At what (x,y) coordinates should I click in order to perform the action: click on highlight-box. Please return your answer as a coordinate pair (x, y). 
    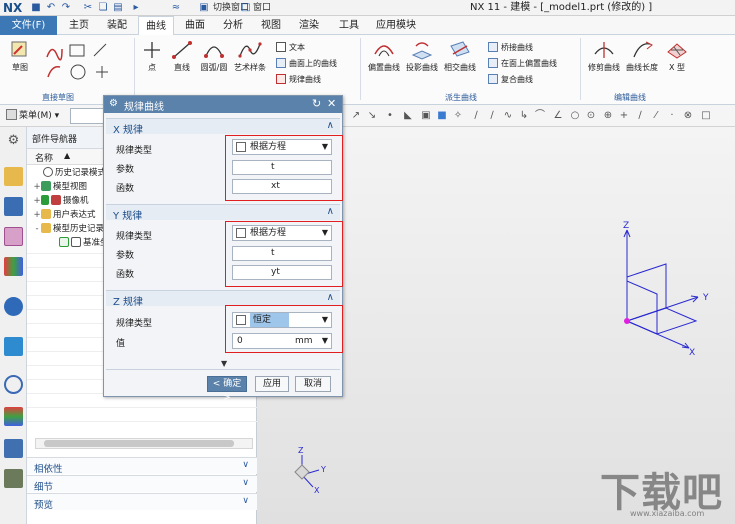
    Looking at the image, I should click on (284, 329).